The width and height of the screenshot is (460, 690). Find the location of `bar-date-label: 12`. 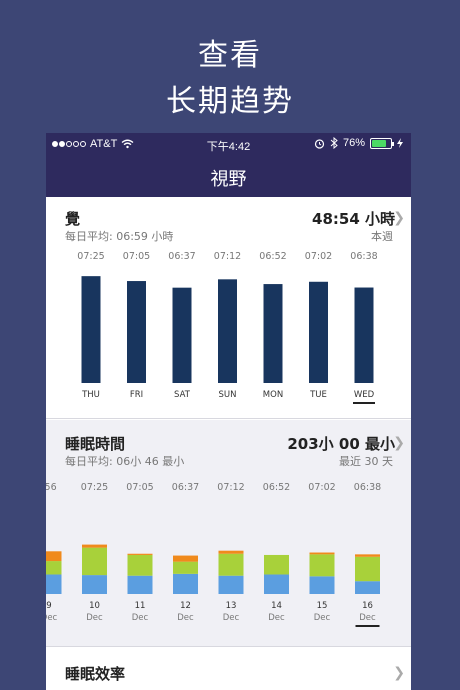

bar-date-label: 12 is located at coordinates (185, 606).